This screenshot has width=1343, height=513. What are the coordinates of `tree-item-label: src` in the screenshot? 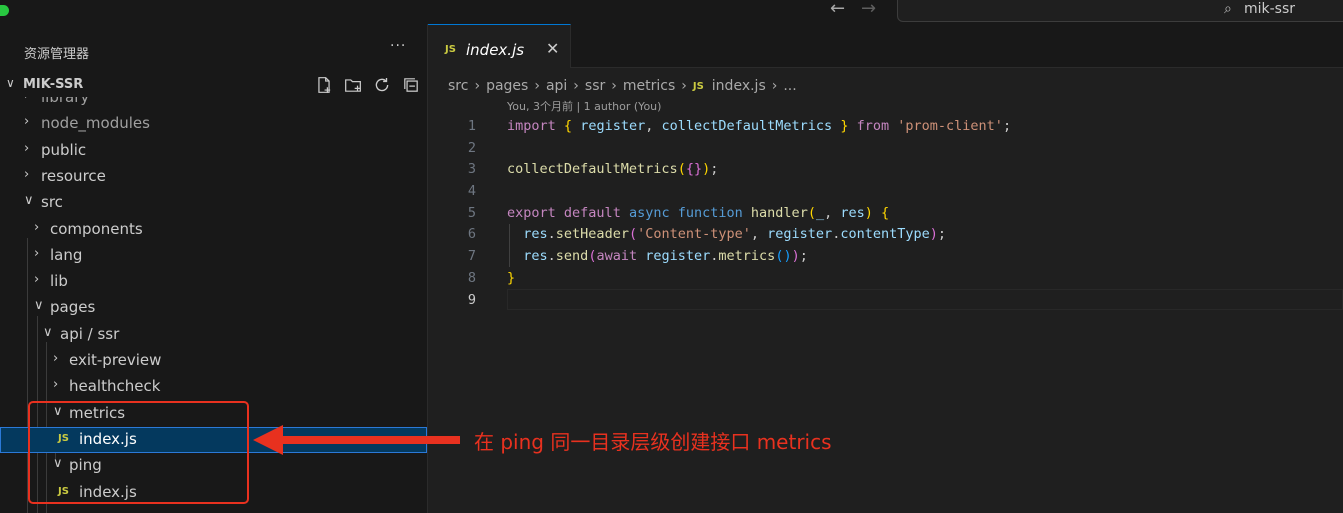 It's located at (52, 202).